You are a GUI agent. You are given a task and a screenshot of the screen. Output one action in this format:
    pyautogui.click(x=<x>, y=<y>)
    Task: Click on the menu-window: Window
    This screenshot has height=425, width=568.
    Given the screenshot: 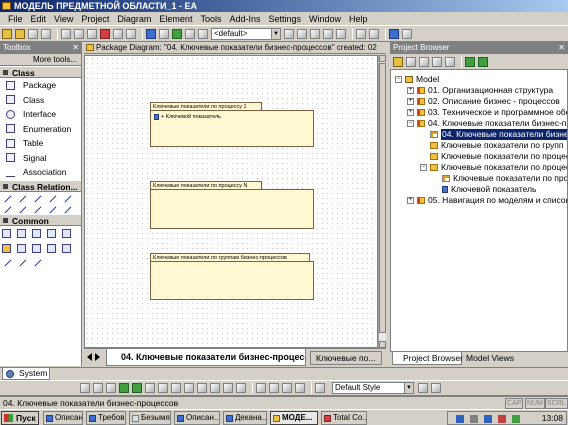 What is the action you would take?
    pyautogui.click(x=325, y=19)
    